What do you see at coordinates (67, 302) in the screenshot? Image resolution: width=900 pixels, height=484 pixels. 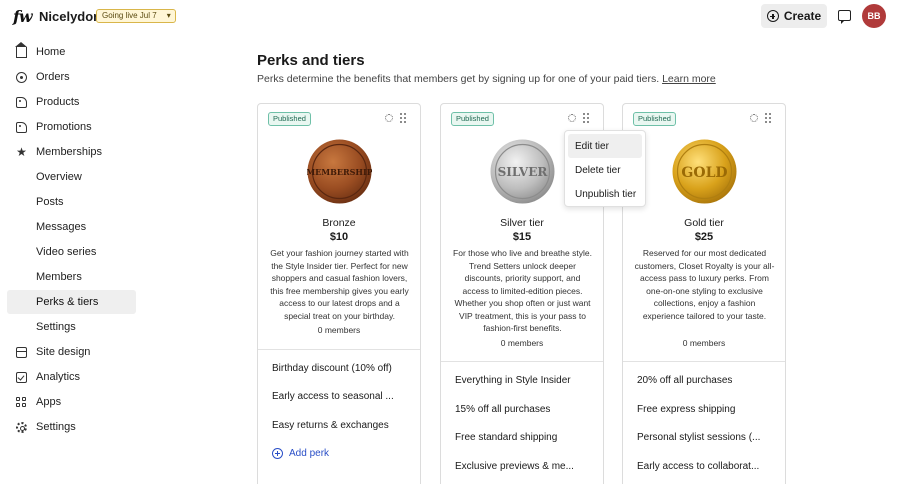 I see `sidebar-item-label: Perks & tiers` at bounding box center [67, 302].